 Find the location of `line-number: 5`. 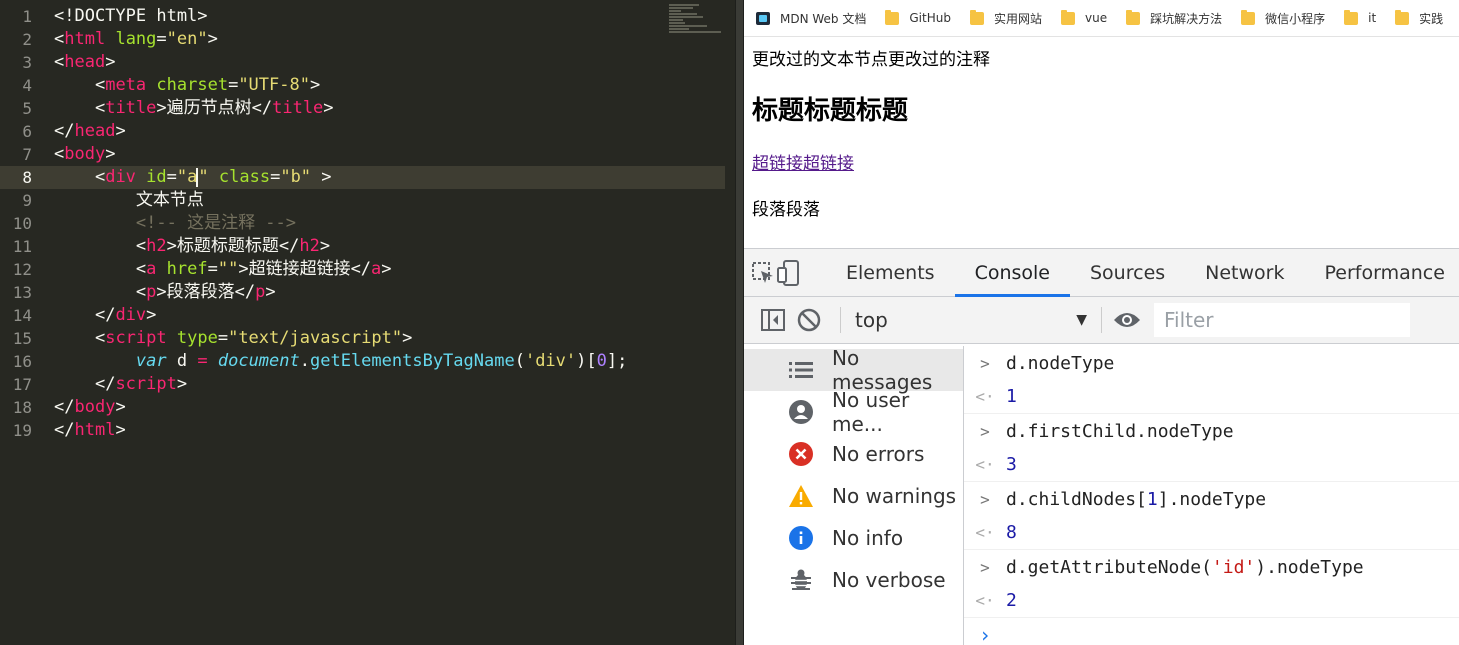

line-number: 5 is located at coordinates (27, 108).